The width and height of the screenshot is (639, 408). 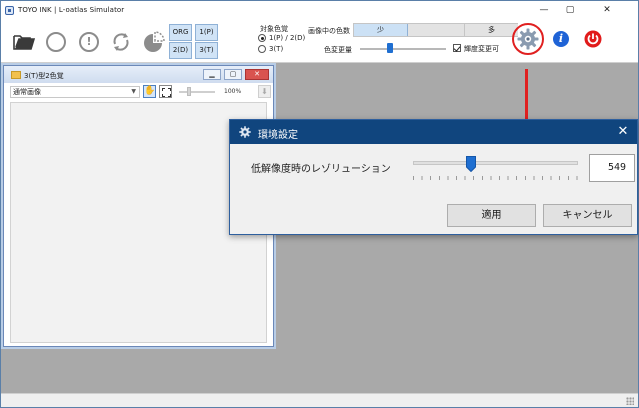 I want to click on apply-button: 適用, so click(x=491, y=215).